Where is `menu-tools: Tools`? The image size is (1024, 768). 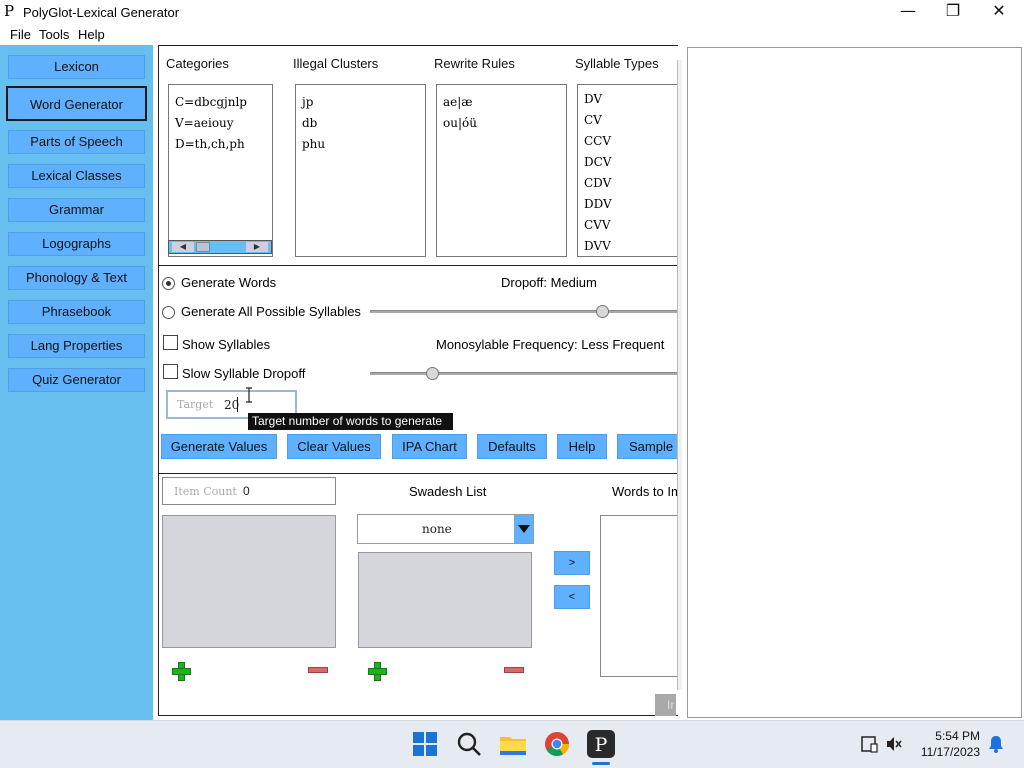 menu-tools: Tools is located at coordinates (54, 34).